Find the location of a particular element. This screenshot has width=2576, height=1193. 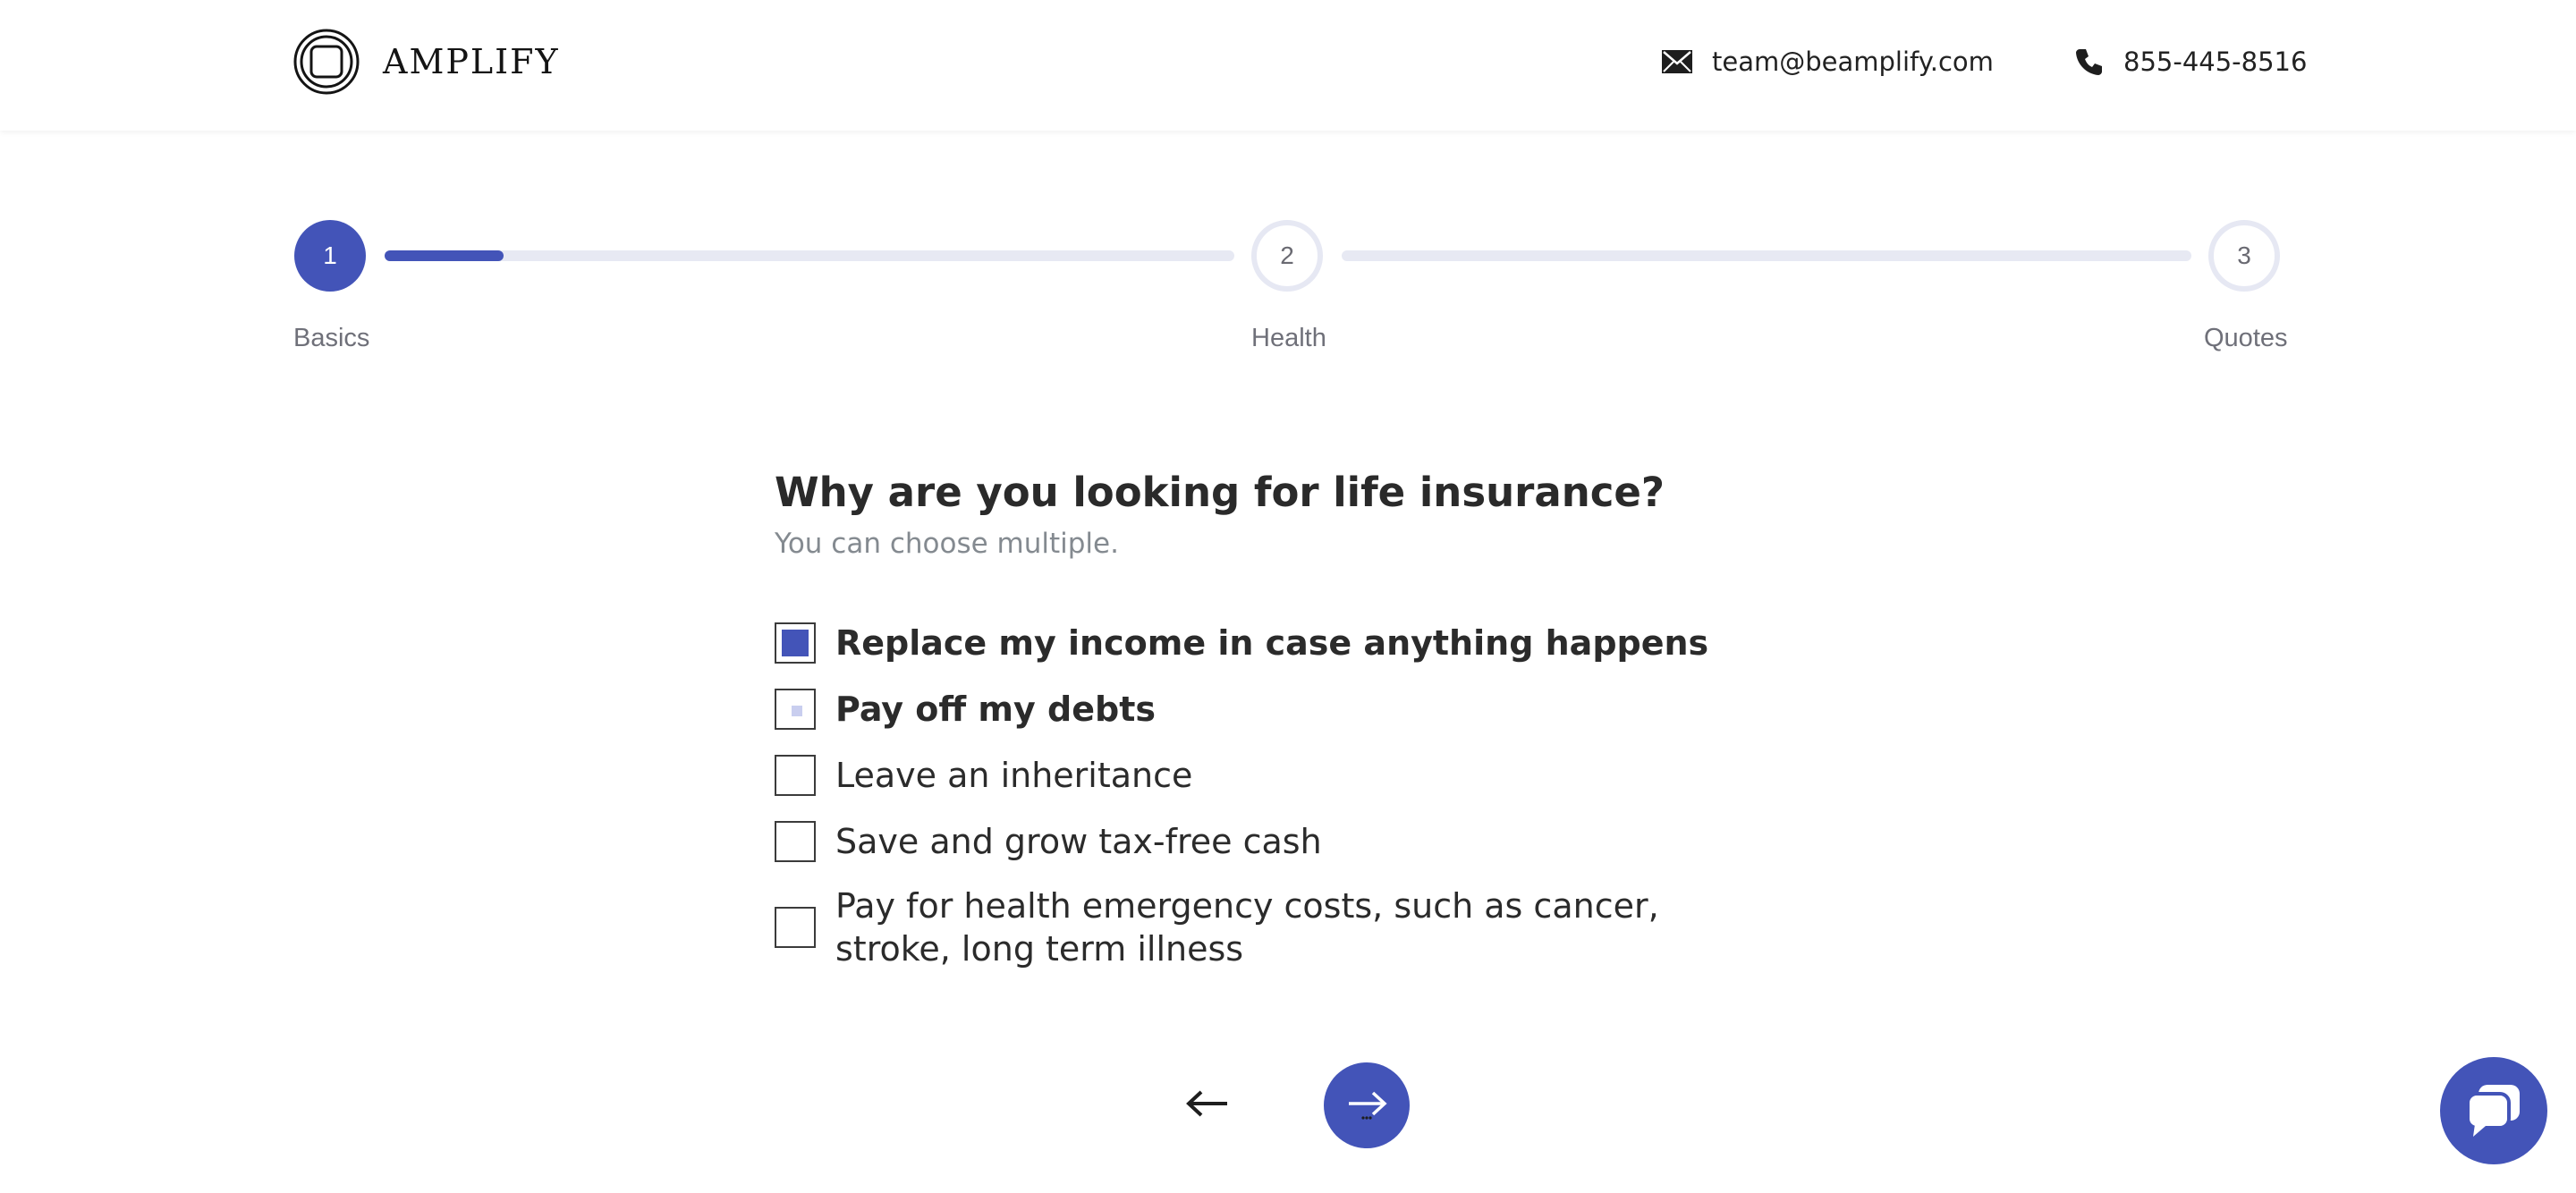

contact-phone-text: 855-445-8516 is located at coordinates (2215, 62).